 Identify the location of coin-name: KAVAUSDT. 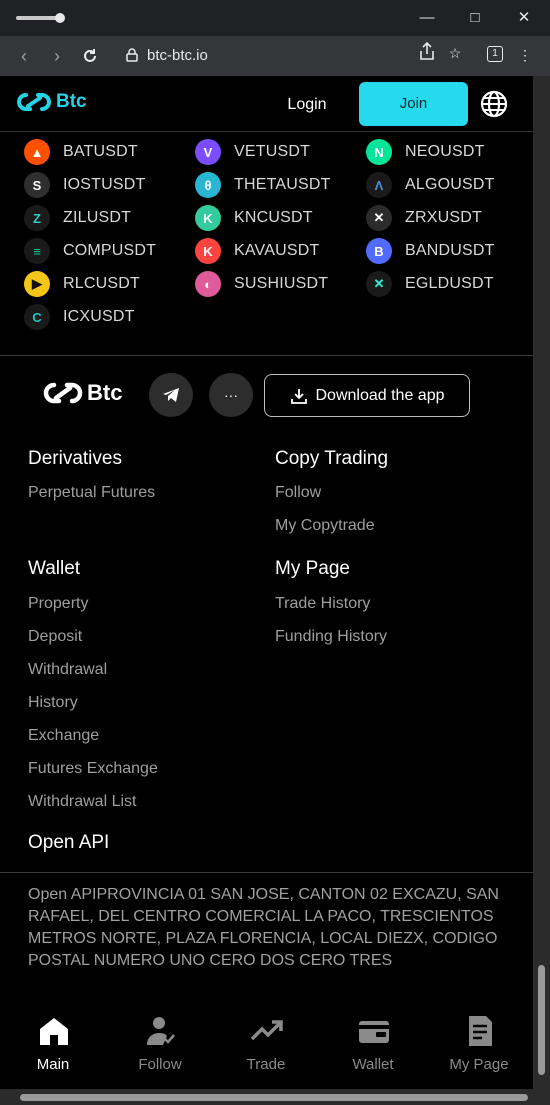
(277, 250).